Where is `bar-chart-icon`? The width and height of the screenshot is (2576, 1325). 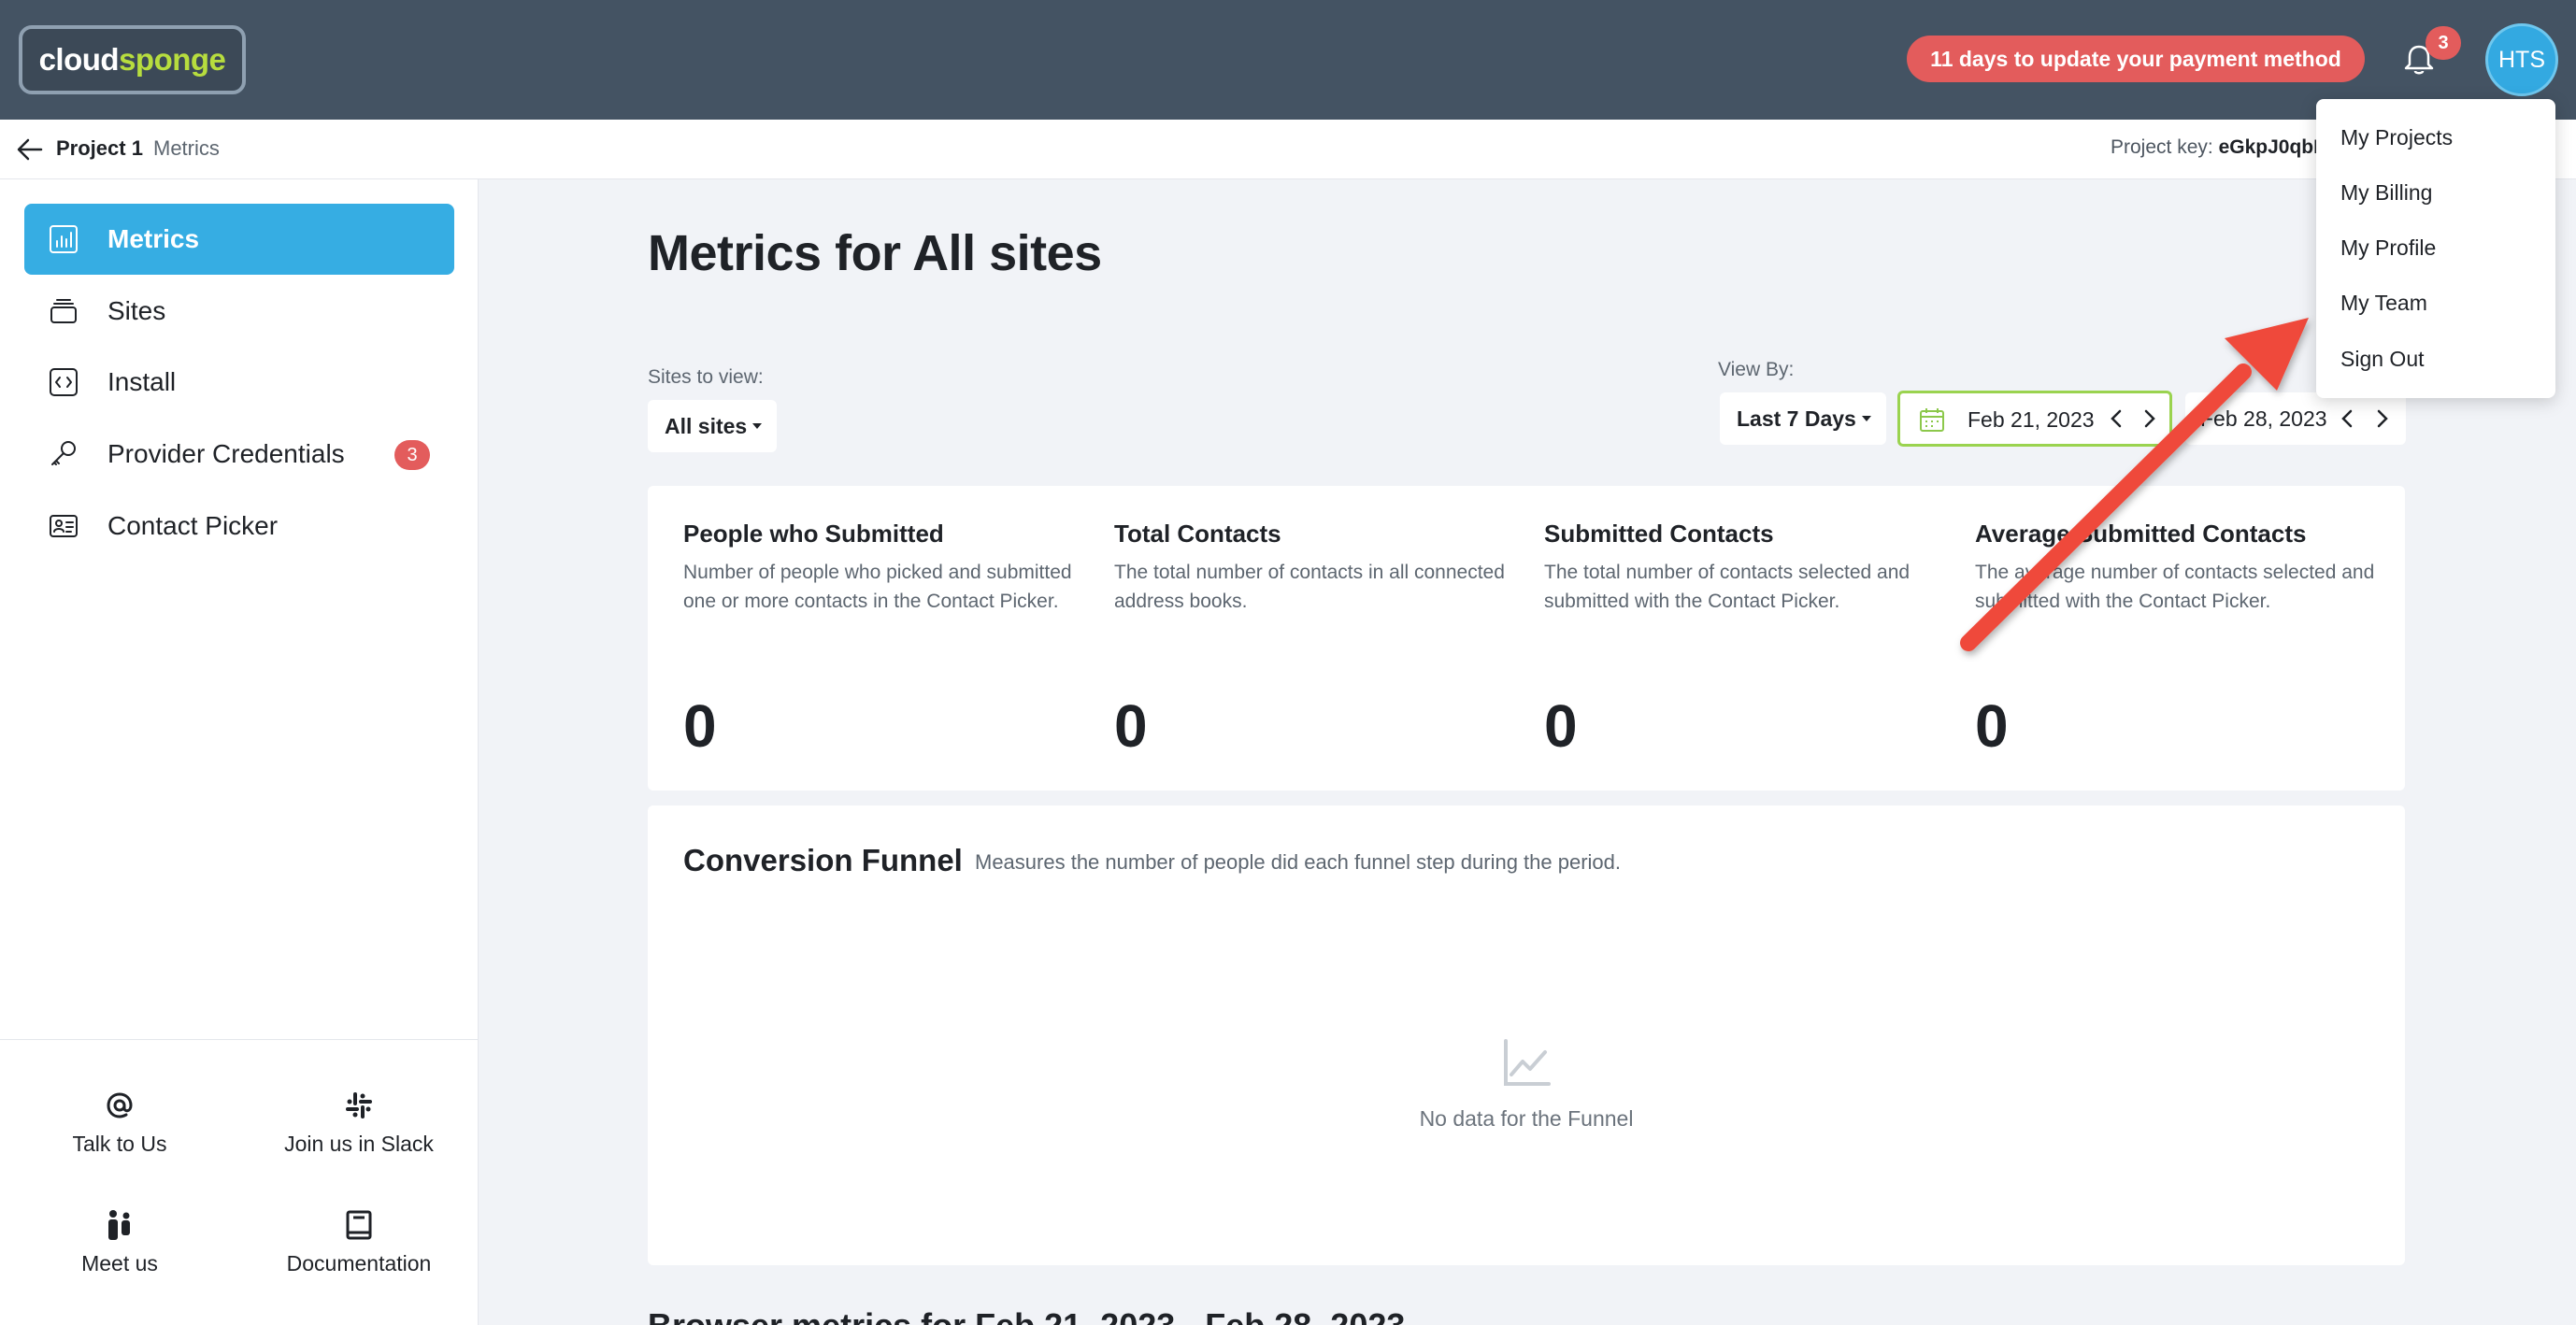 bar-chart-icon is located at coordinates (64, 239).